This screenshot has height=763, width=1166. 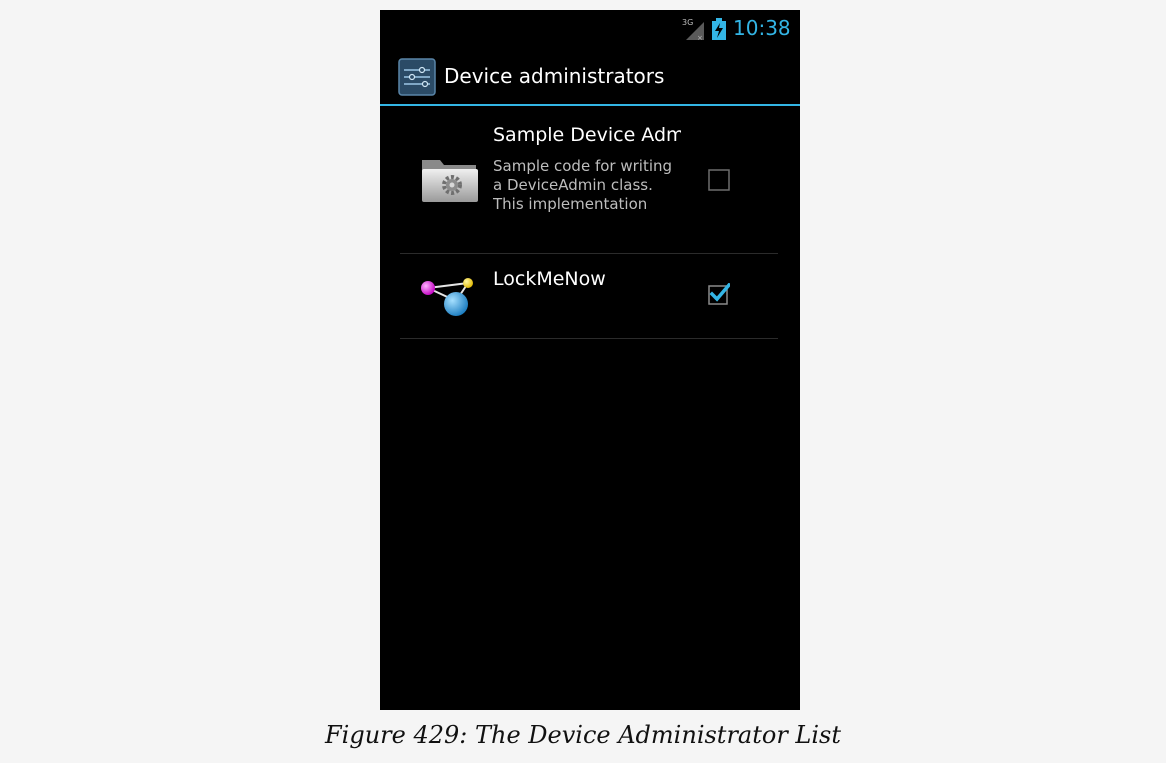 What do you see at coordinates (450, 181) in the screenshot?
I see `folder-gear-icon` at bounding box center [450, 181].